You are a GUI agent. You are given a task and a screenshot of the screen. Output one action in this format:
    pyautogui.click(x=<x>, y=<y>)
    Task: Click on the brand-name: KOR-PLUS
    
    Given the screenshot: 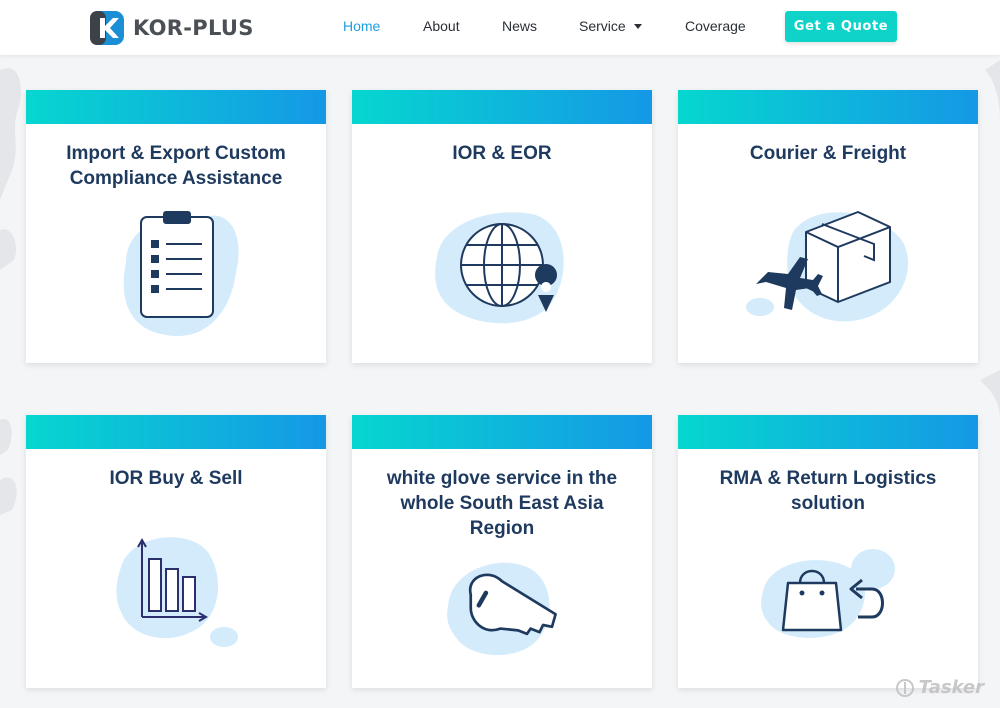 What is the action you would take?
    pyautogui.click(x=193, y=28)
    